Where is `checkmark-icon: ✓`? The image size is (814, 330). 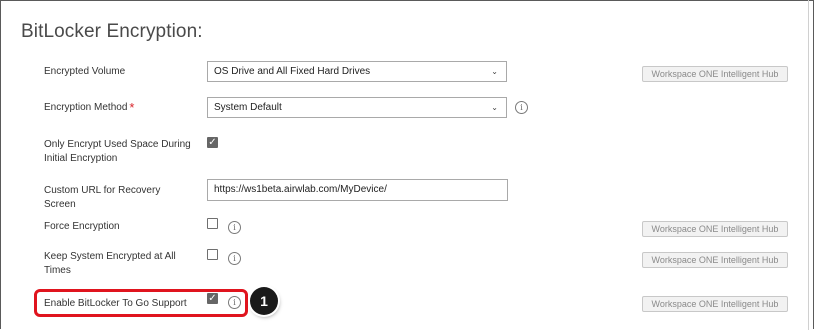 checkmark-icon: ✓ is located at coordinates (212, 142).